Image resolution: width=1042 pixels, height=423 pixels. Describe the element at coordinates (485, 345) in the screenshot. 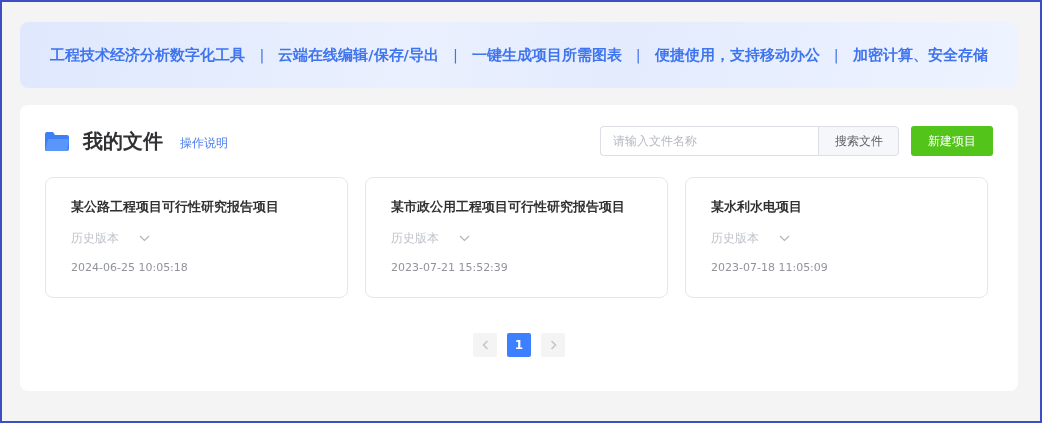

I see `chevron-left-icon` at that location.